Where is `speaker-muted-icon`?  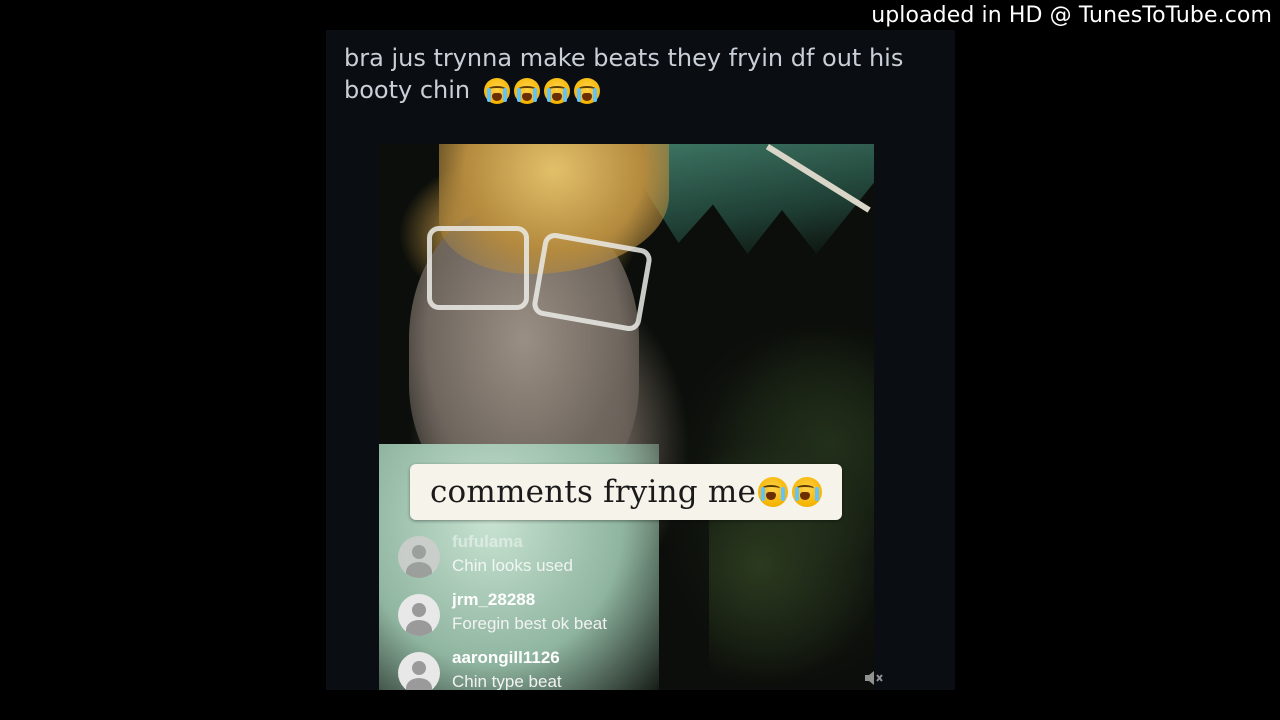
speaker-muted-icon is located at coordinates (874, 678).